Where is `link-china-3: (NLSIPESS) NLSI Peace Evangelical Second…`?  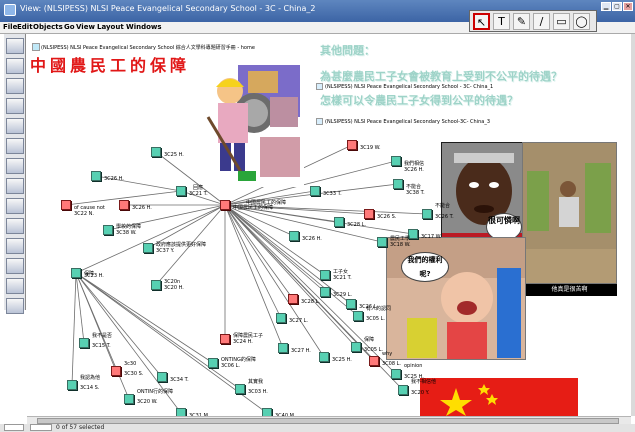
link-china-3: (NLSIPESS) NLSI Peace Evangelical Second… is located at coordinates (403, 122).